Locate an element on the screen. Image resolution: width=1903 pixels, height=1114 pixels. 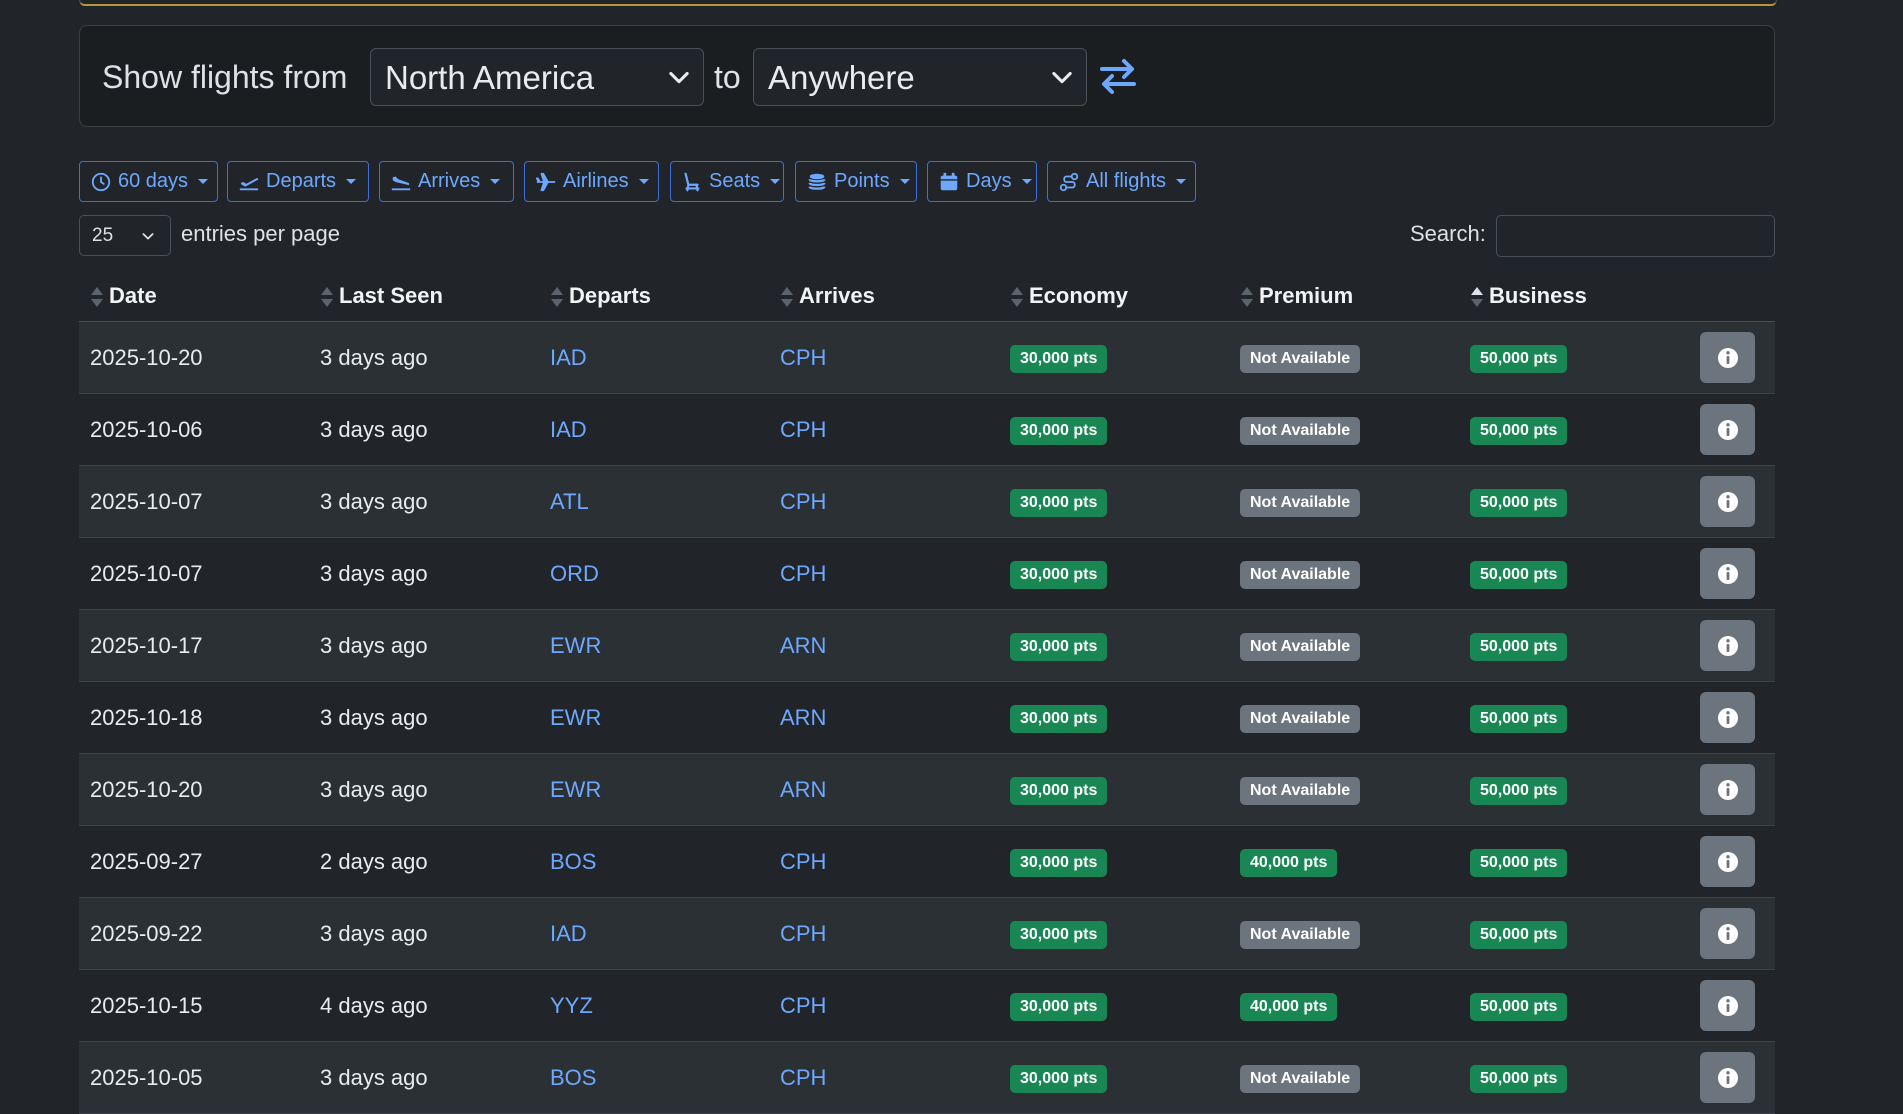
filter-arrives-button: Arrives is located at coordinates (446, 181).